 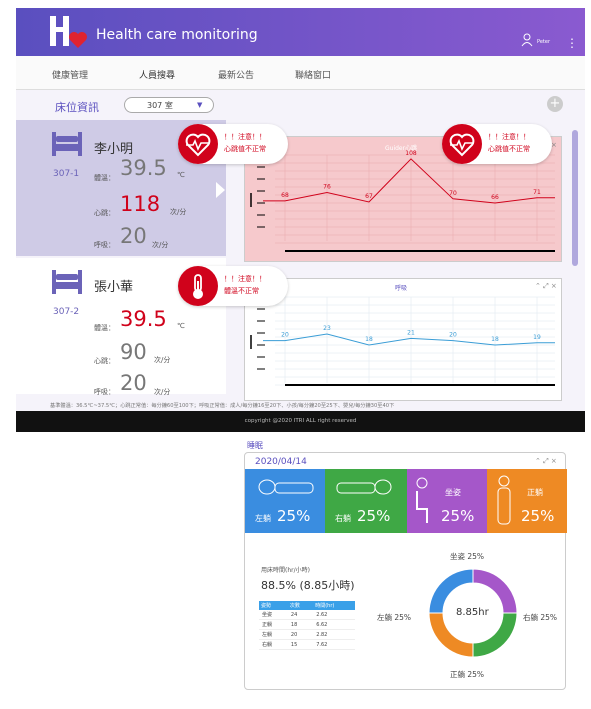 What do you see at coordinates (300, 605) in the screenshot?
I see `table-header: 次數` at bounding box center [300, 605].